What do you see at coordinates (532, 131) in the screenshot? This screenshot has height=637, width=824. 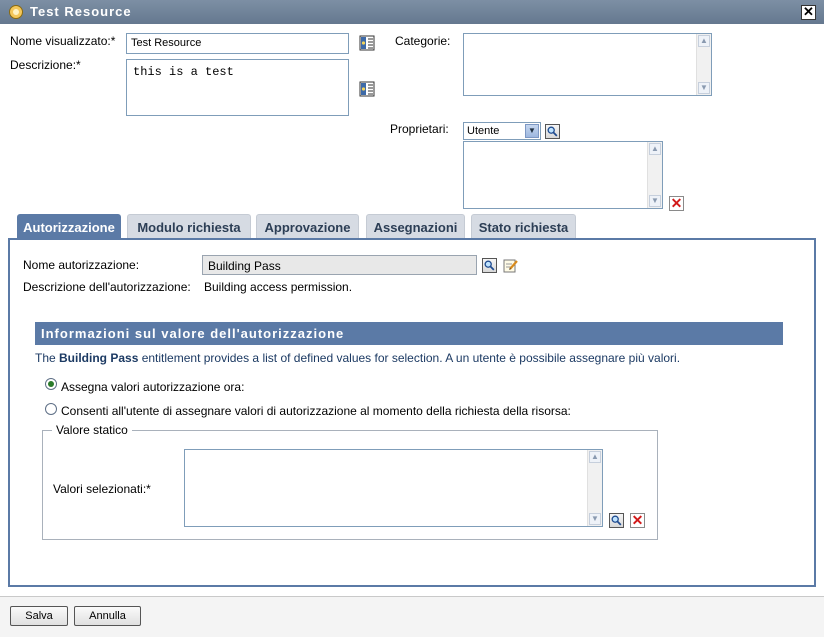 I see `chevron-down-icon: ▼` at bounding box center [532, 131].